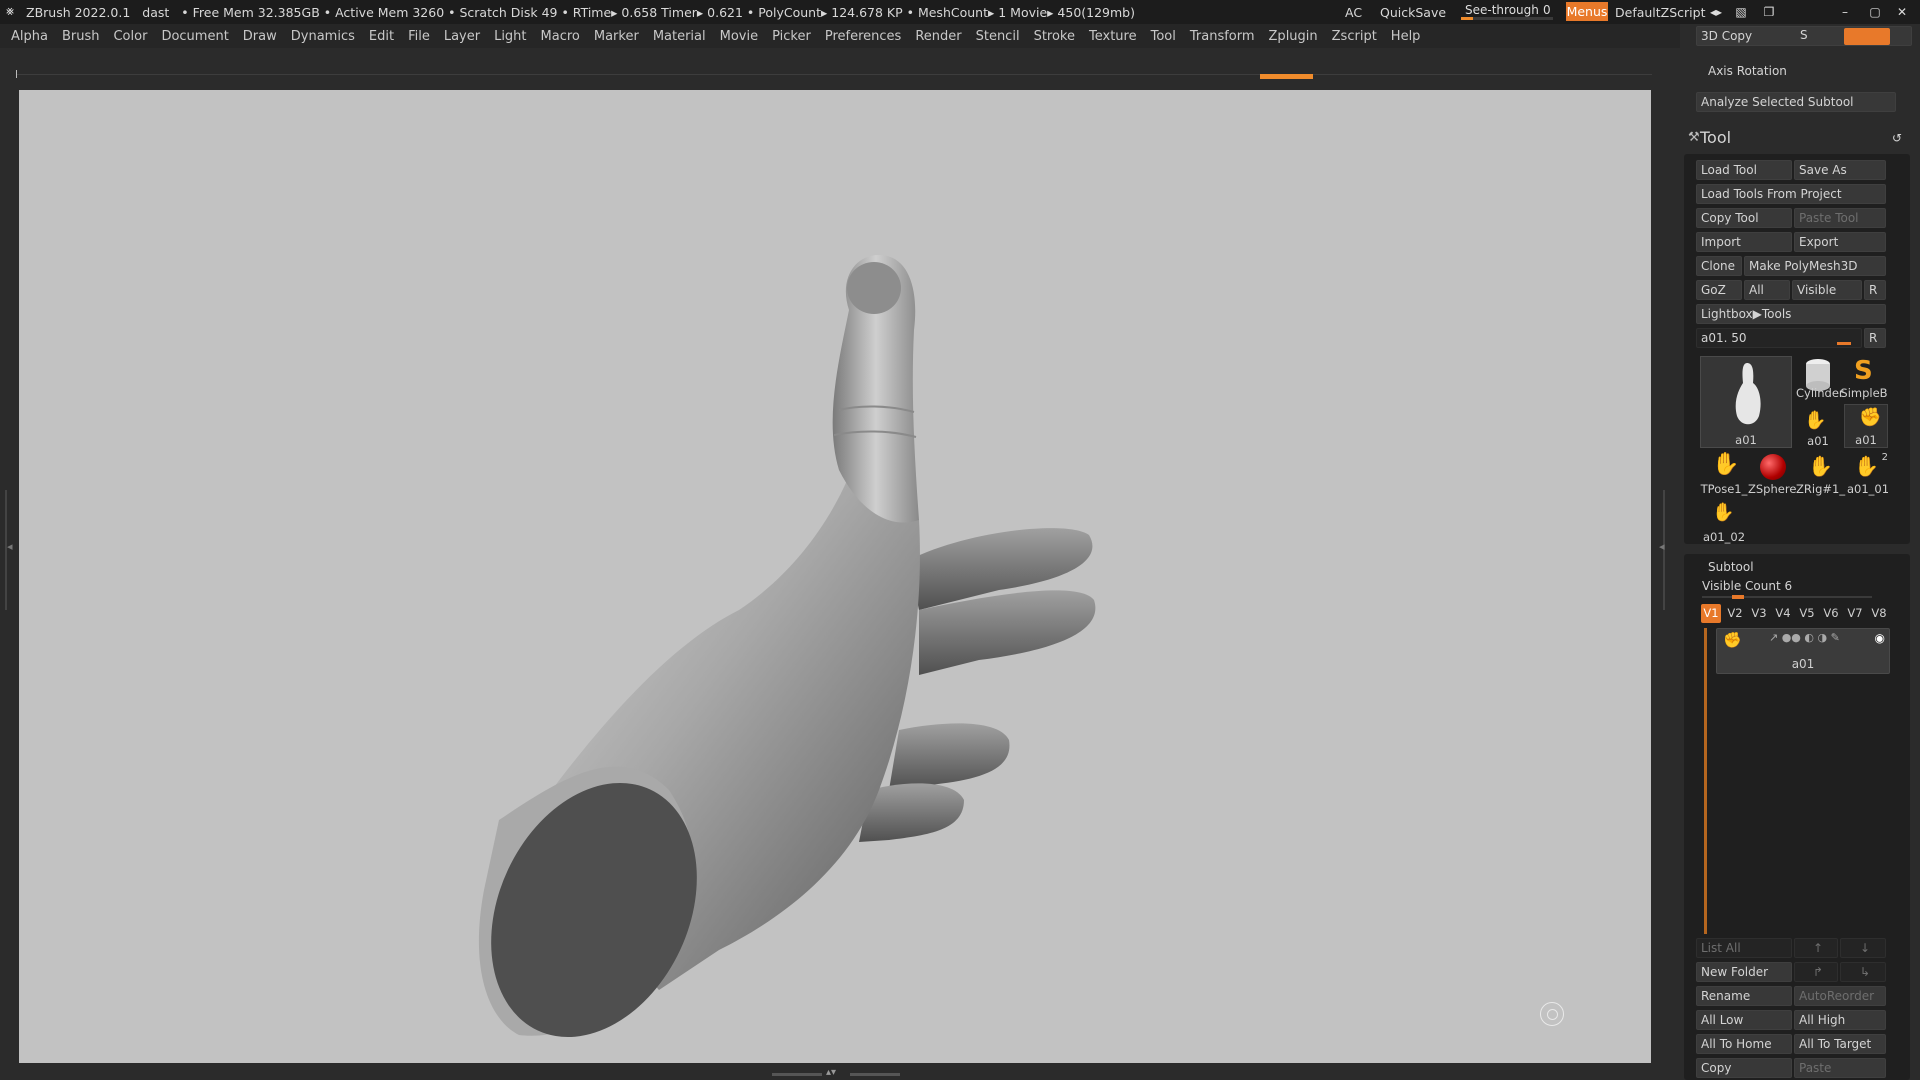 The image size is (1920, 1080). I want to click on version-tab-v4: V4, so click(1783, 613).